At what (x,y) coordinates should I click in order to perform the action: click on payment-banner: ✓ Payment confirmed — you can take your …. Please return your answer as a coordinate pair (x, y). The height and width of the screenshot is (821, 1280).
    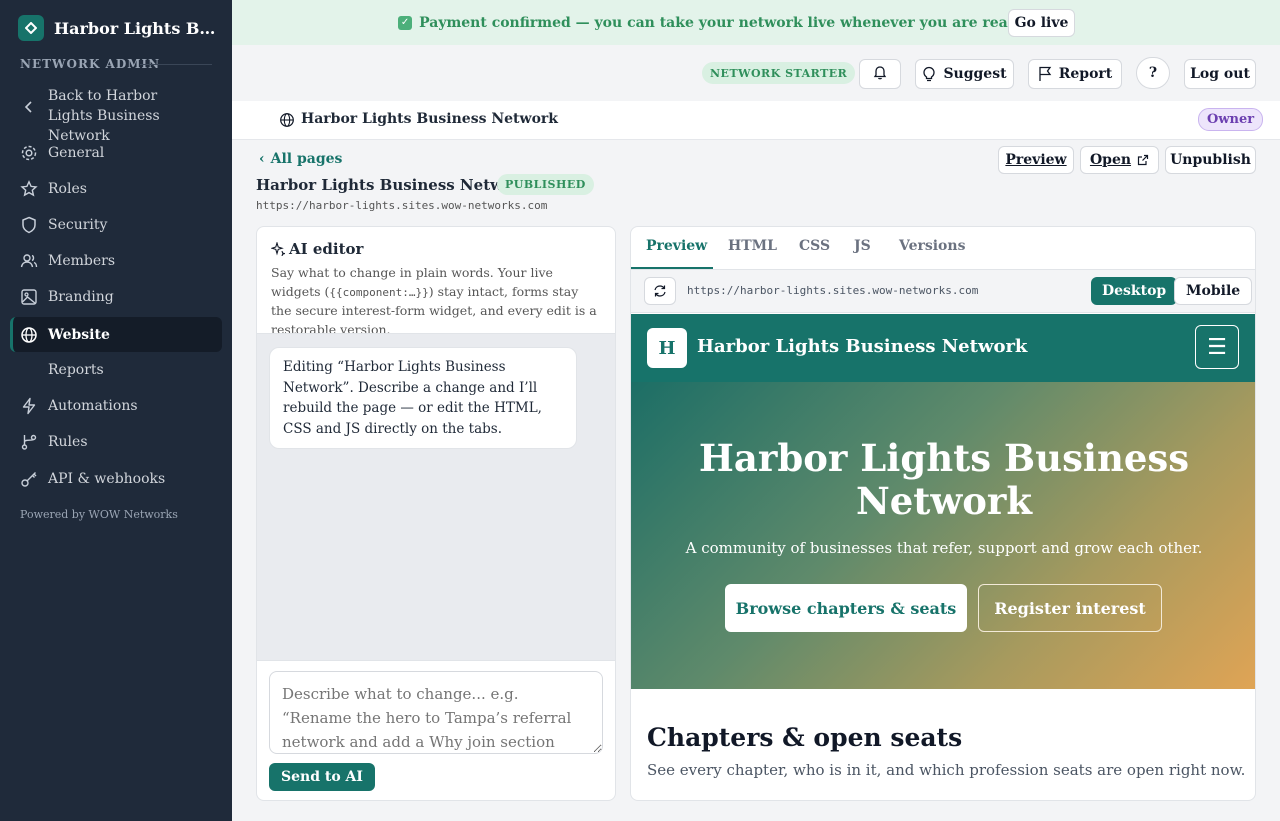
    Looking at the image, I should click on (756, 22).